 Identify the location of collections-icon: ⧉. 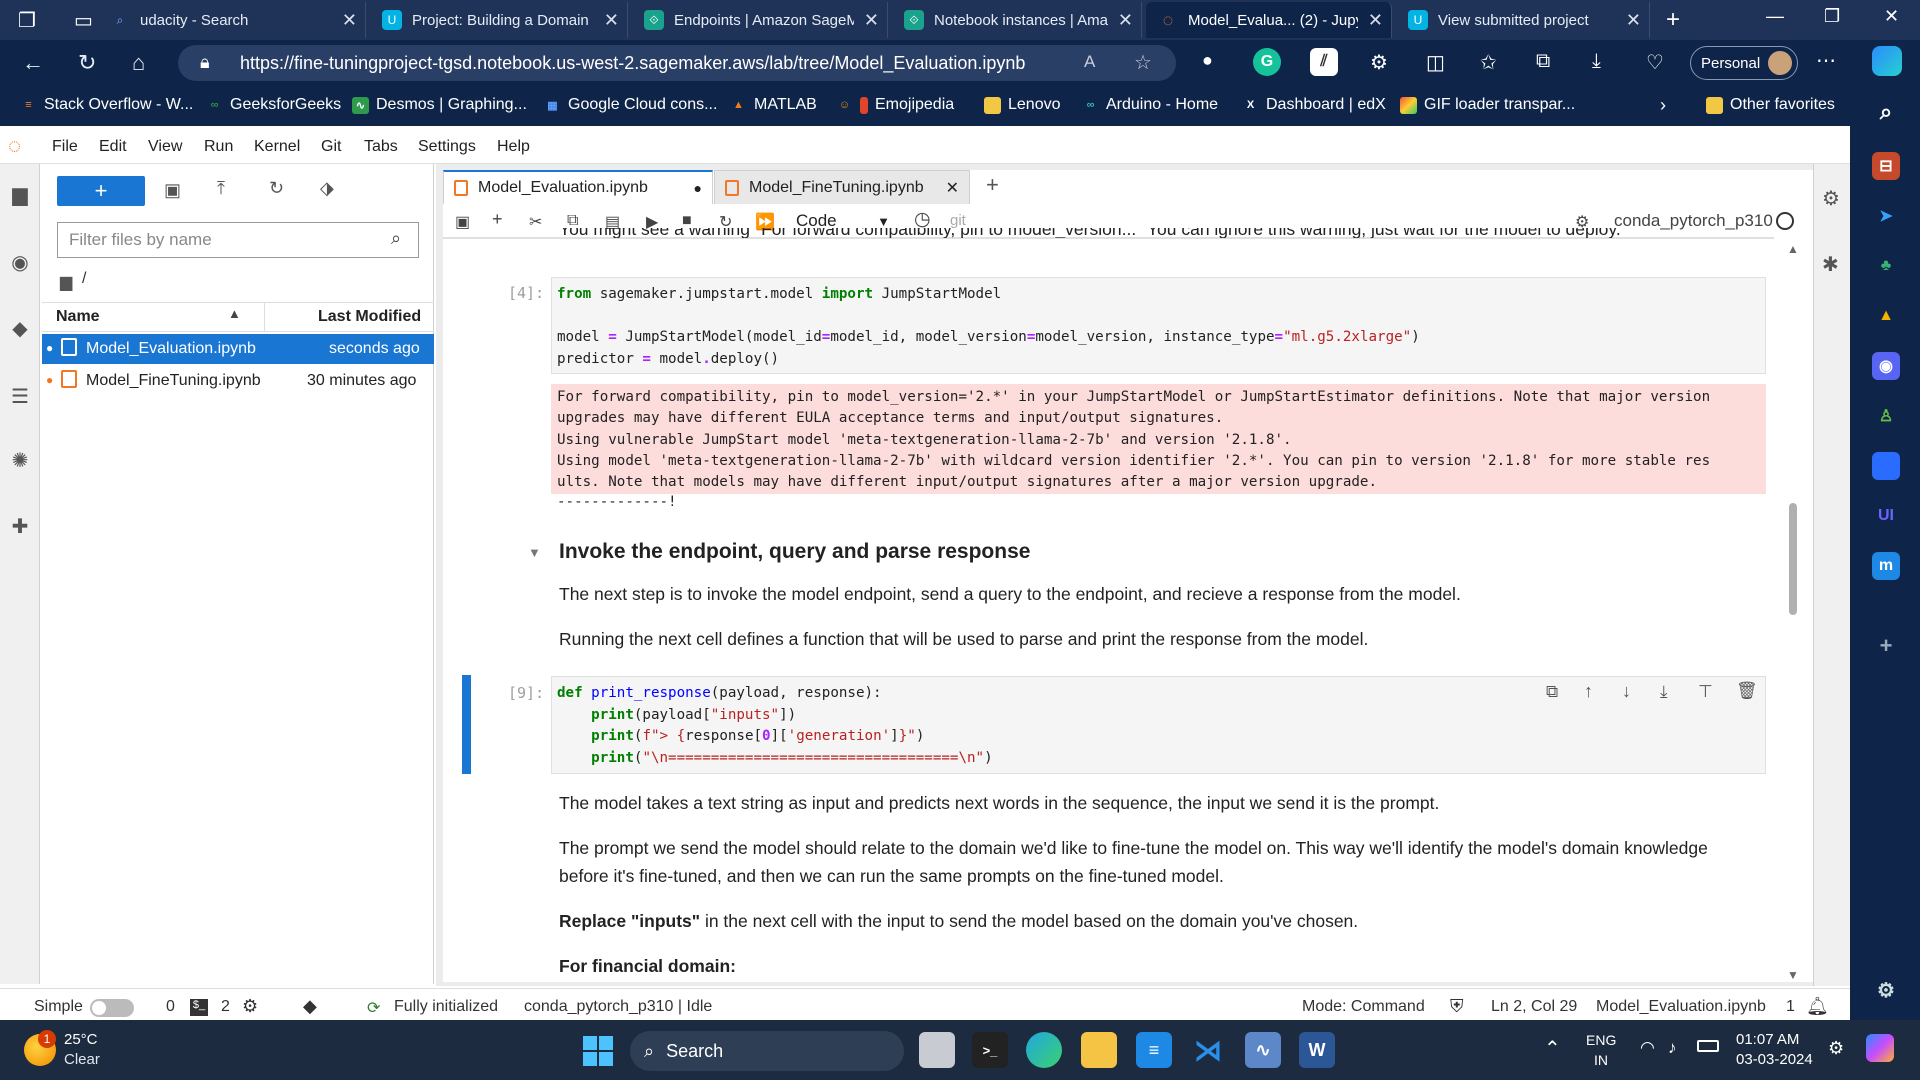
(1543, 61).